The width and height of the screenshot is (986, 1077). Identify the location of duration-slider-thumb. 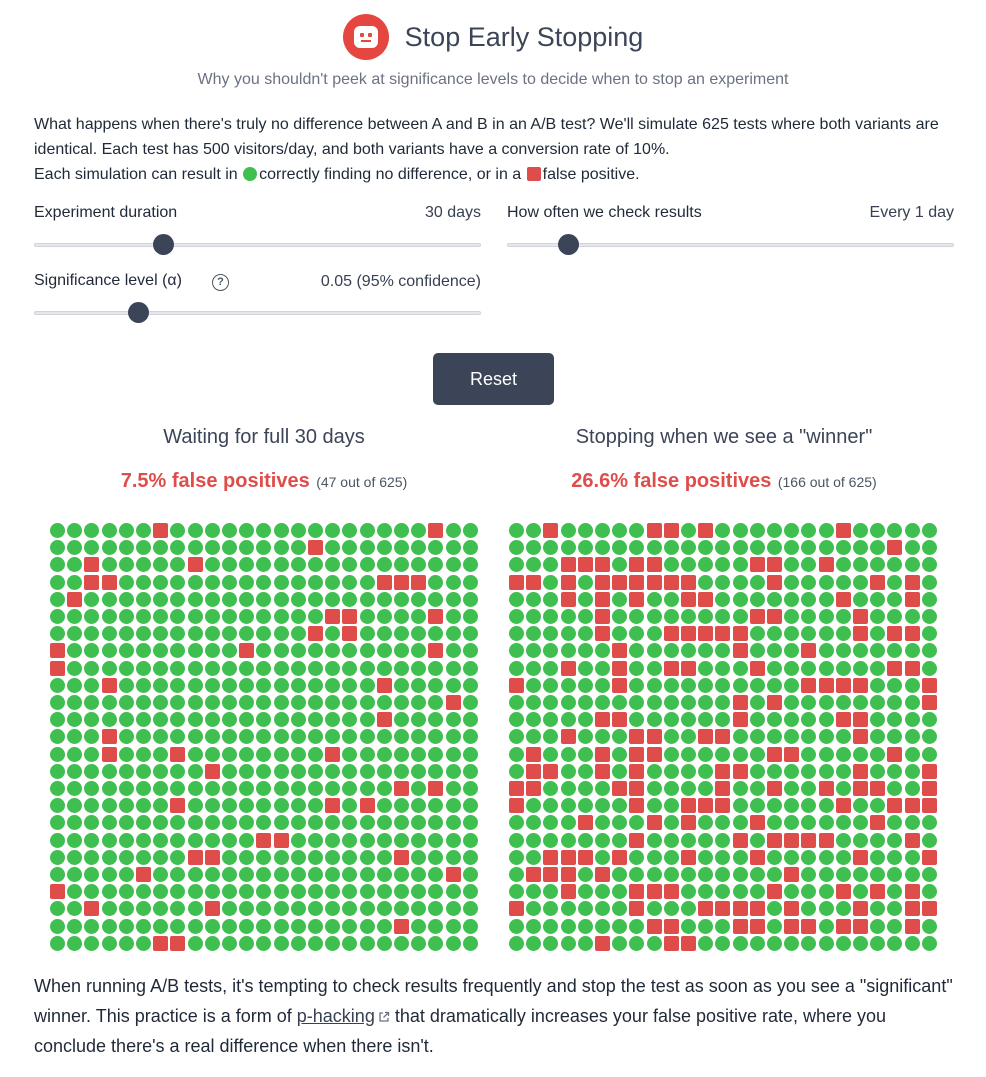
(164, 244).